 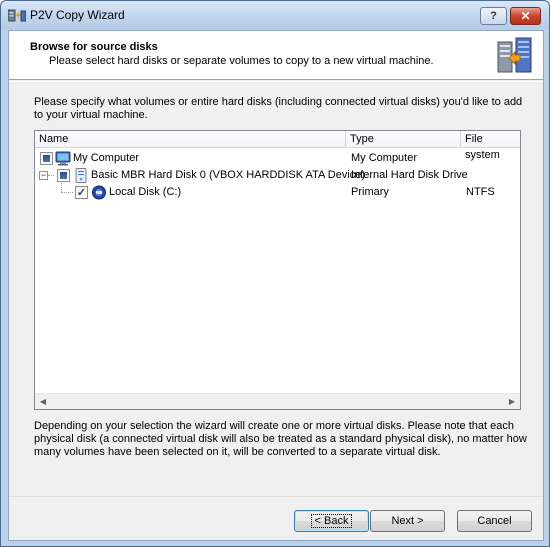 I want to click on server-graphic-icon, so click(x=514, y=55).